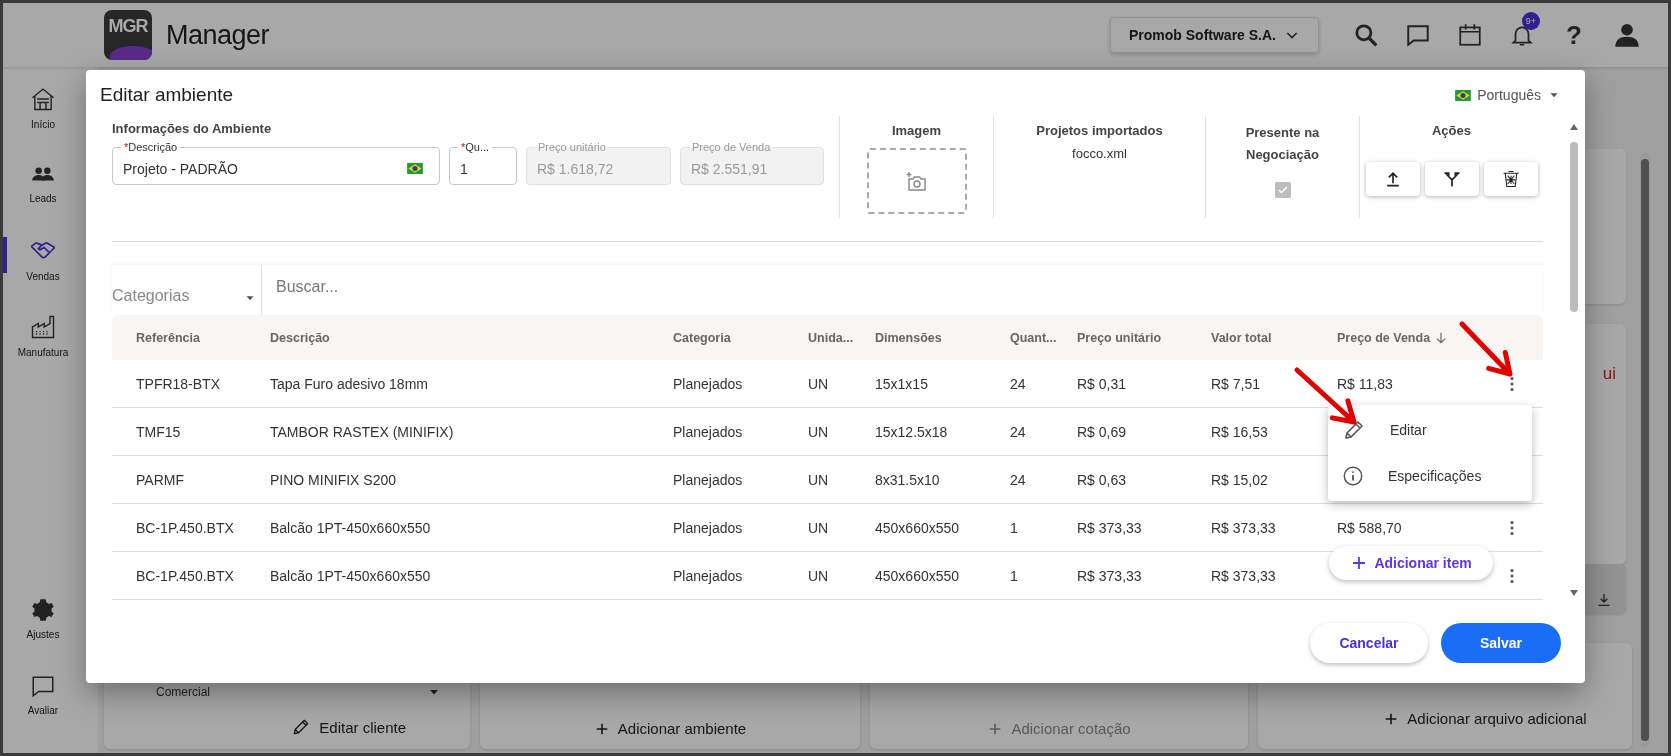  What do you see at coordinates (43, 191) in the screenshot?
I see `sidebar-item: Leads` at bounding box center [43, 191].